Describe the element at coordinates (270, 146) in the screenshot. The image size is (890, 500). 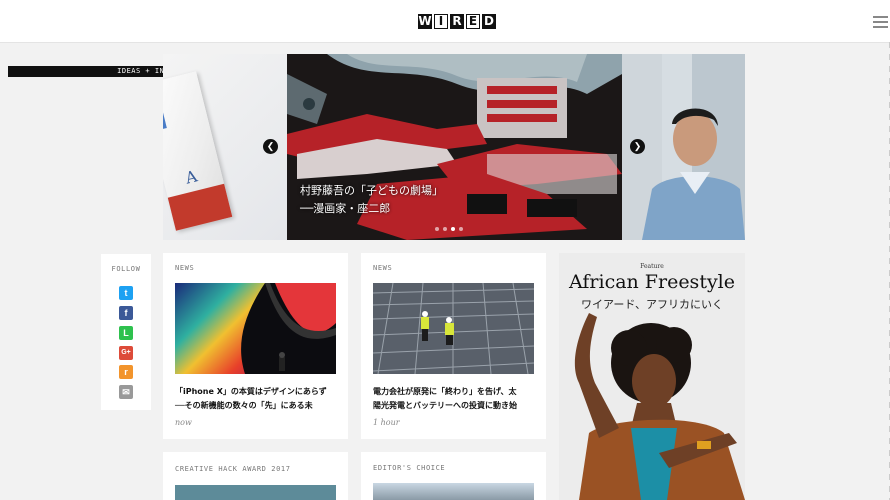
I see `chevron-left-icon: ❮` at that location.